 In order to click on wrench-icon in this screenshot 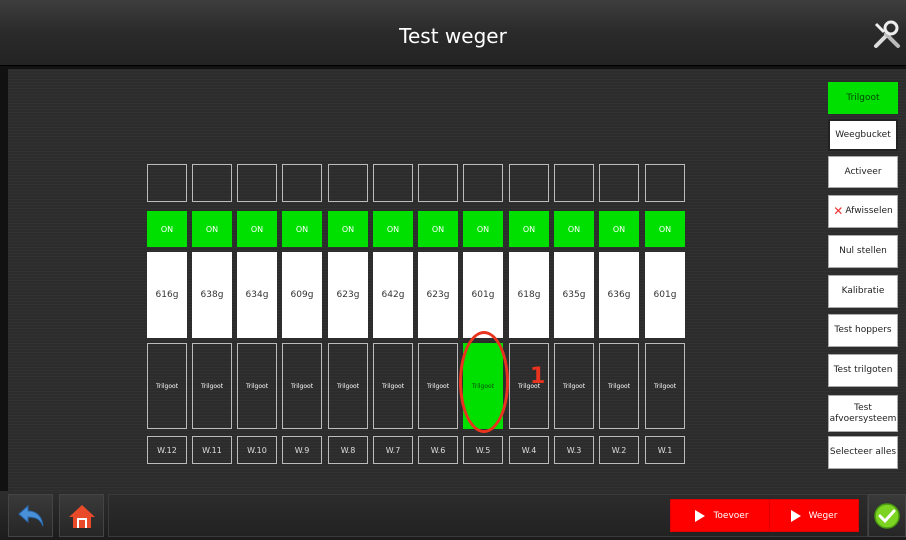, I will do `click(887, 35)`.